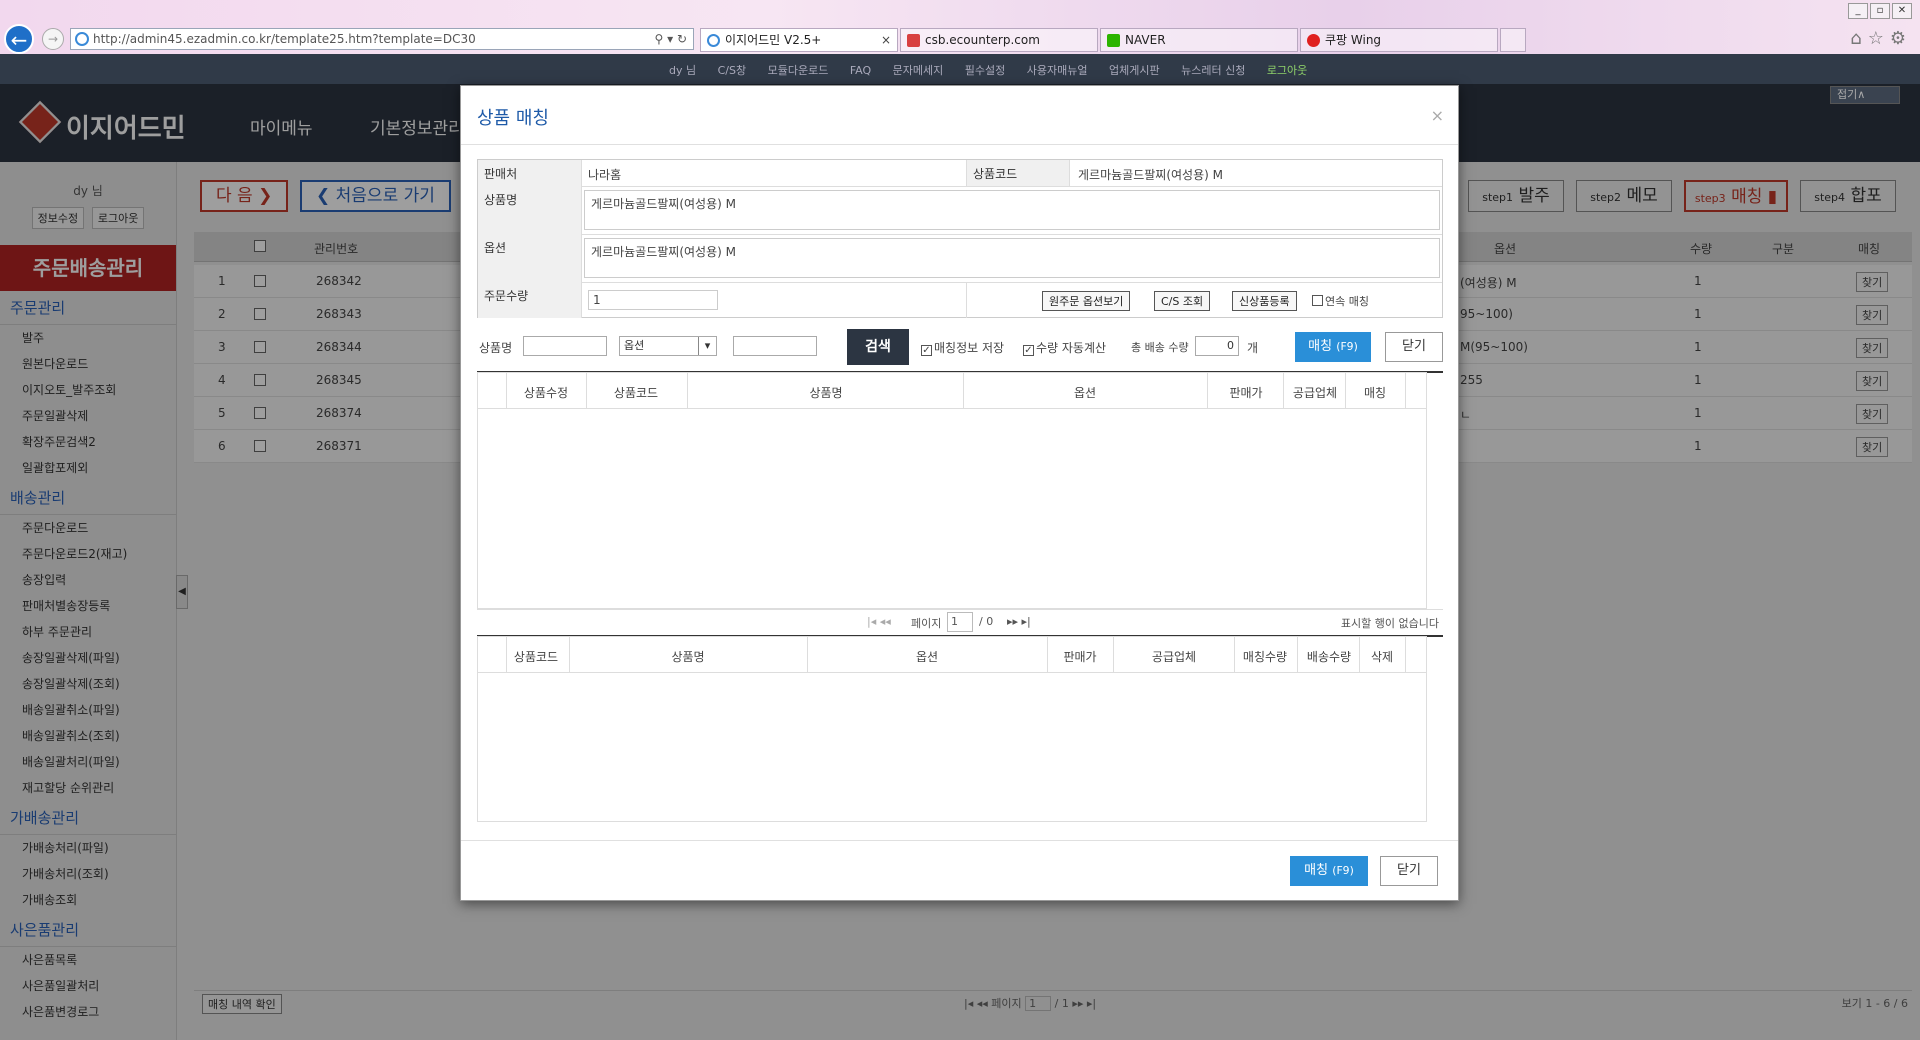  I want to click on checked-icon: ✓, so click(926, 350).